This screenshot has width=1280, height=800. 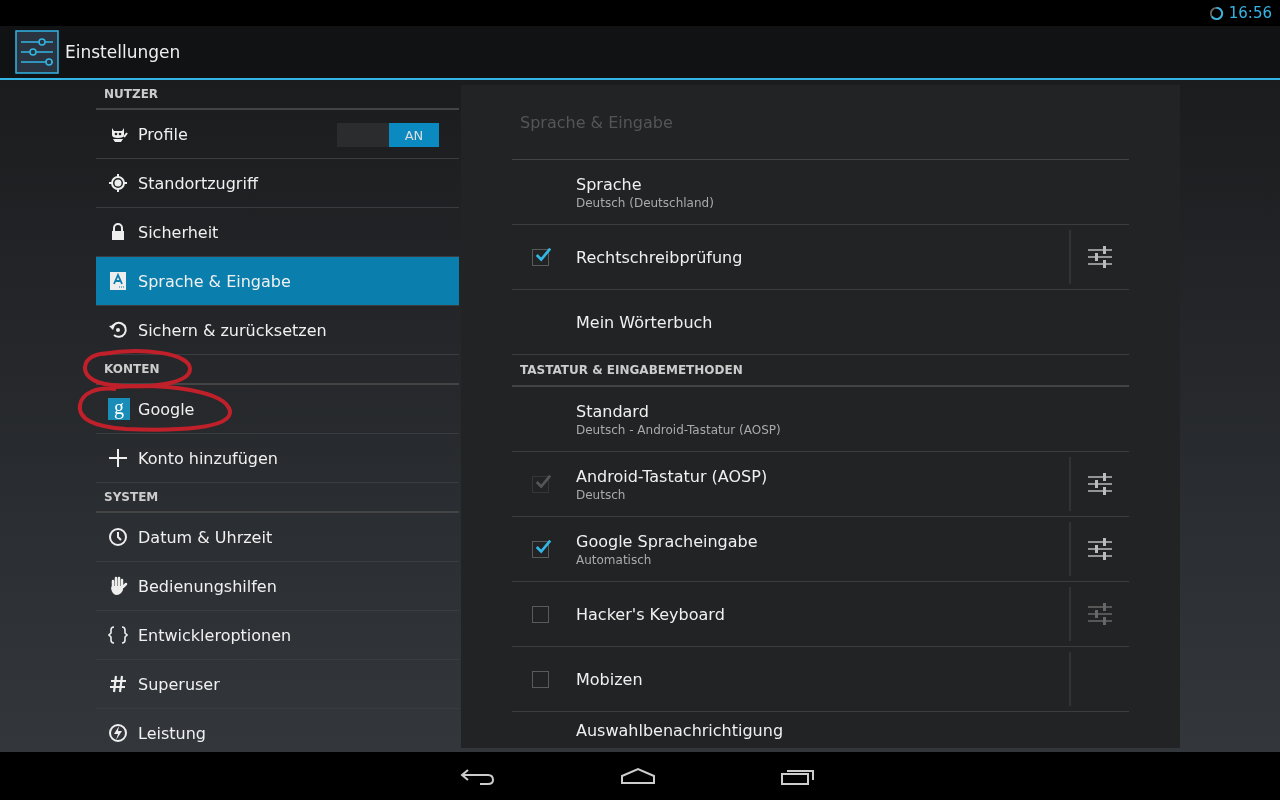 I want to click on row-subtitle: Deutsch - Android-Tastatur (AOSP), so click(x=679, y=429).